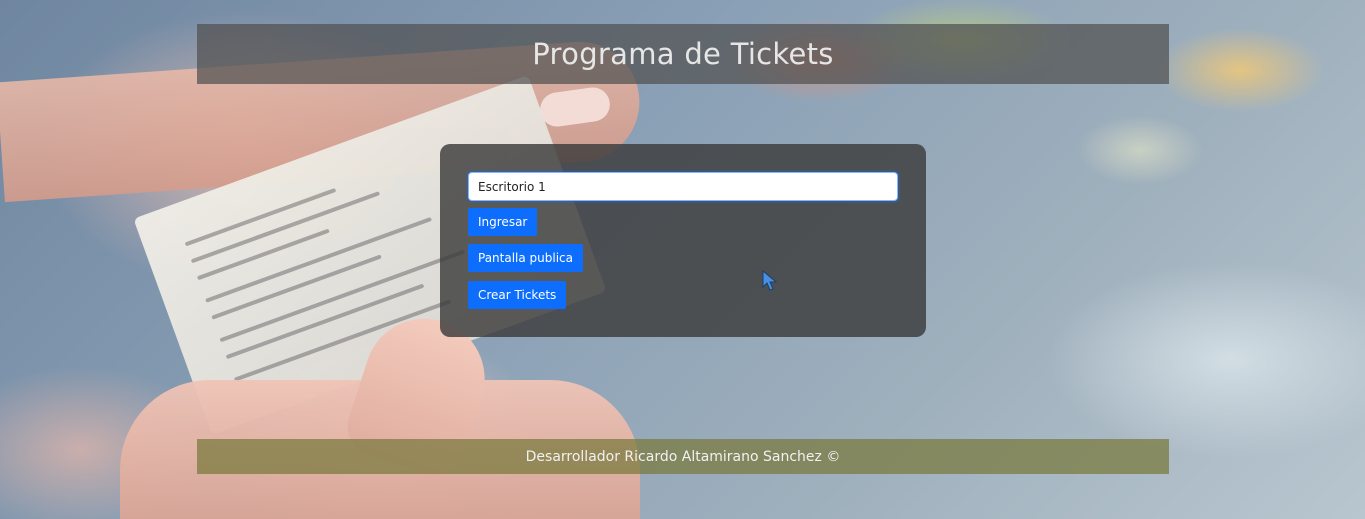 This screenshot has width=1365, height=519. I want to click on page-header: Programa de Tickets, so click(683, 54).